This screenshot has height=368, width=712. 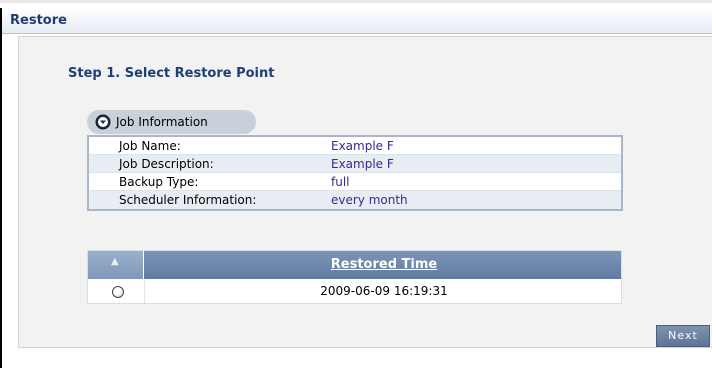 I want to click on section-label: Job Information, so click(x=162, y=122).